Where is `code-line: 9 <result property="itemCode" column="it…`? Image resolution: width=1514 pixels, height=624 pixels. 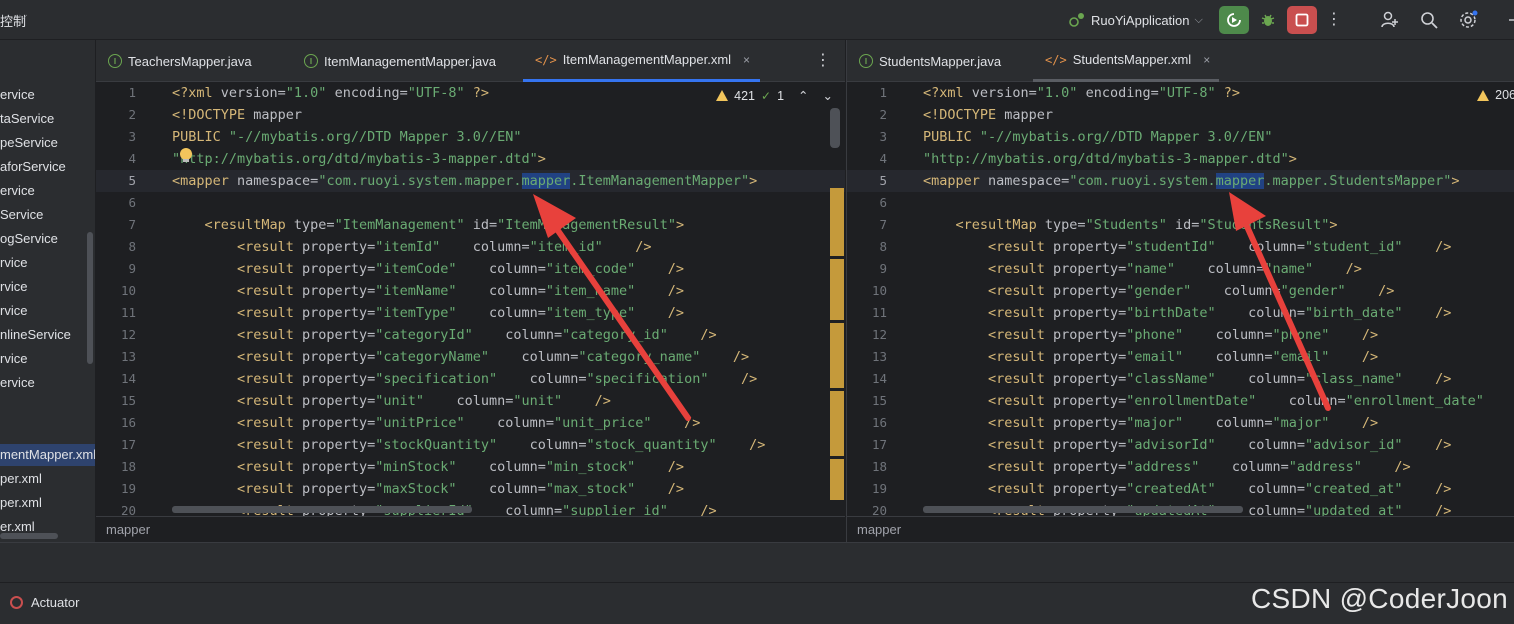
code-line: 9 <result property="itemCode" column="it… is located at coordinates (470, 269).